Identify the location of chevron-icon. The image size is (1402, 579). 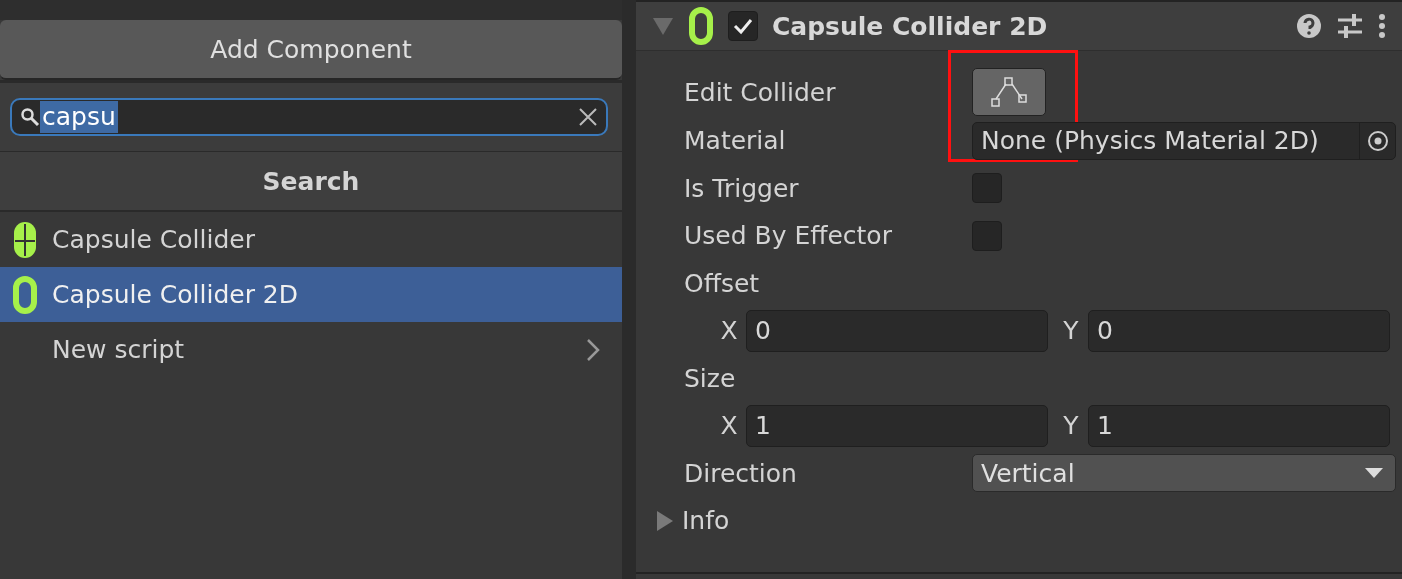
(593, 349).